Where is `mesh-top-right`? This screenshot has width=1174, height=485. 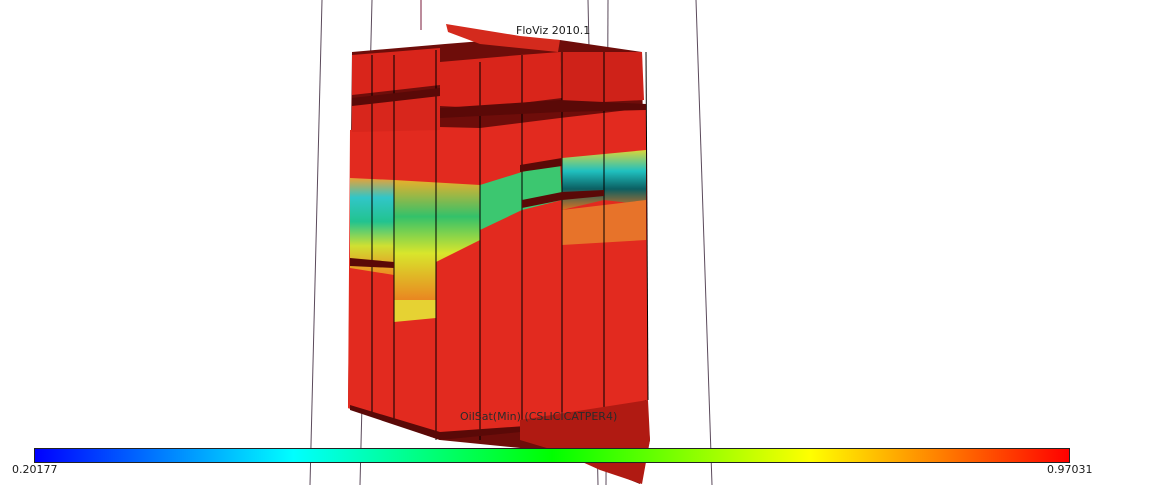 mesh-top-right is located at coordinates (602, 78).